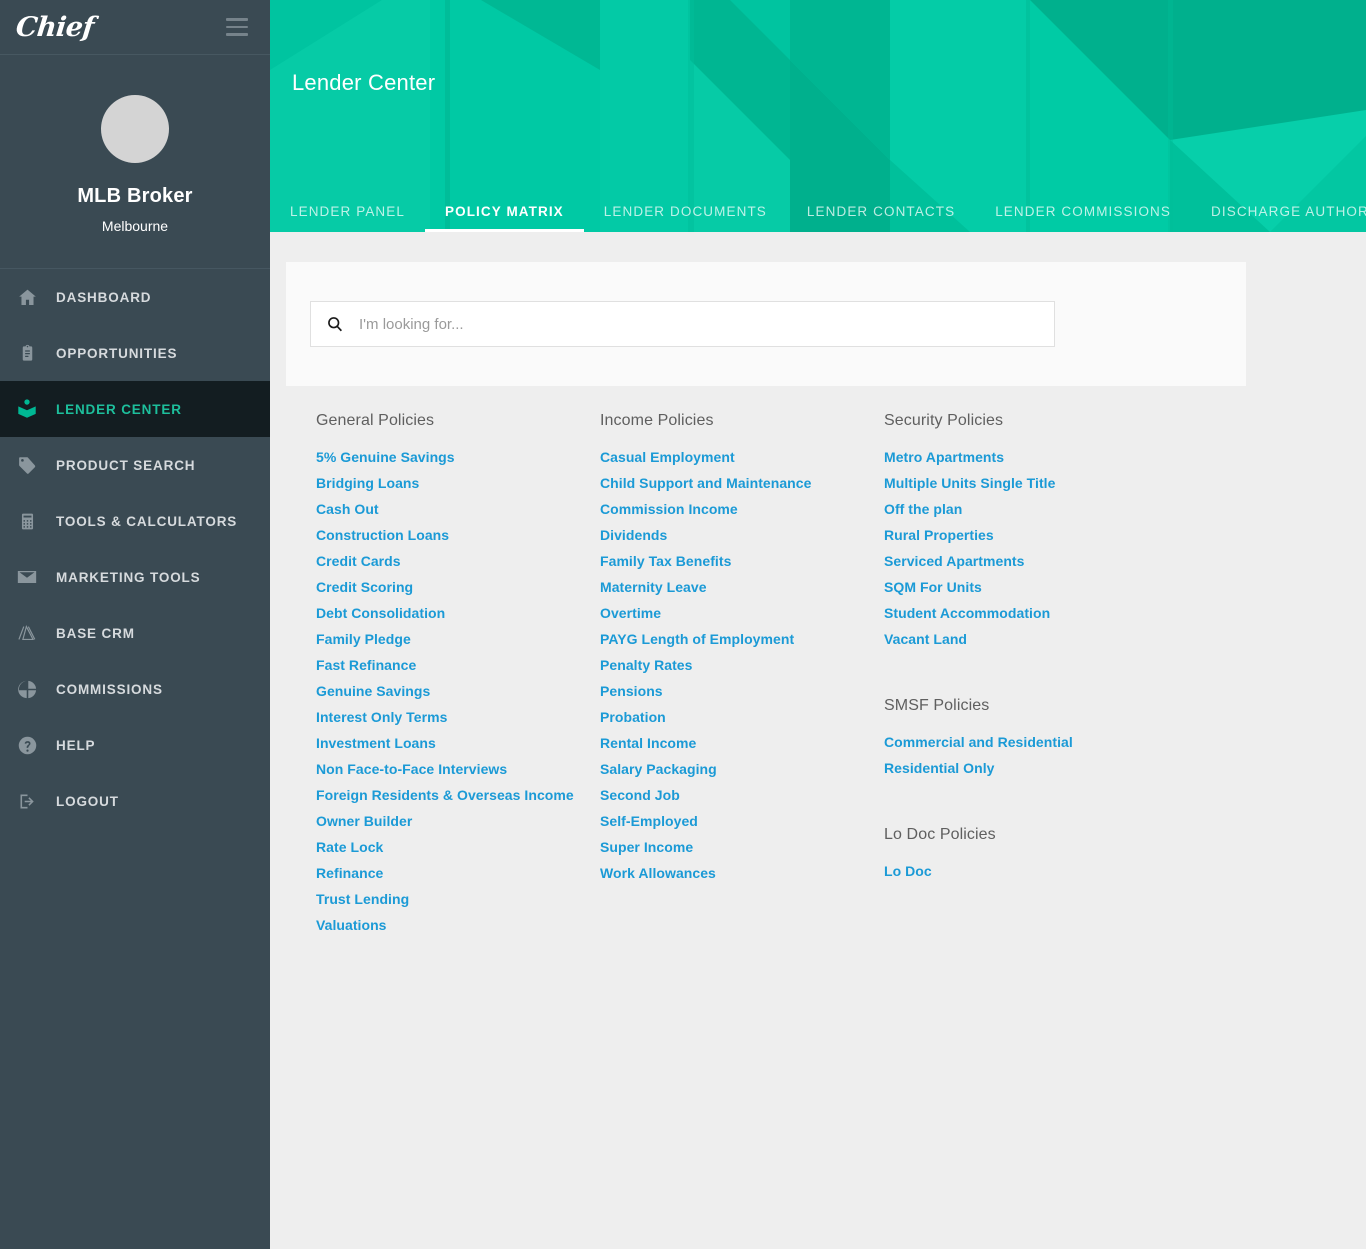 This screenshot has width=1366, height=1249. Describe the element at coordinates (1026, 613) in the screenshot. I see `policy-link: Student Accommodation` at that location.